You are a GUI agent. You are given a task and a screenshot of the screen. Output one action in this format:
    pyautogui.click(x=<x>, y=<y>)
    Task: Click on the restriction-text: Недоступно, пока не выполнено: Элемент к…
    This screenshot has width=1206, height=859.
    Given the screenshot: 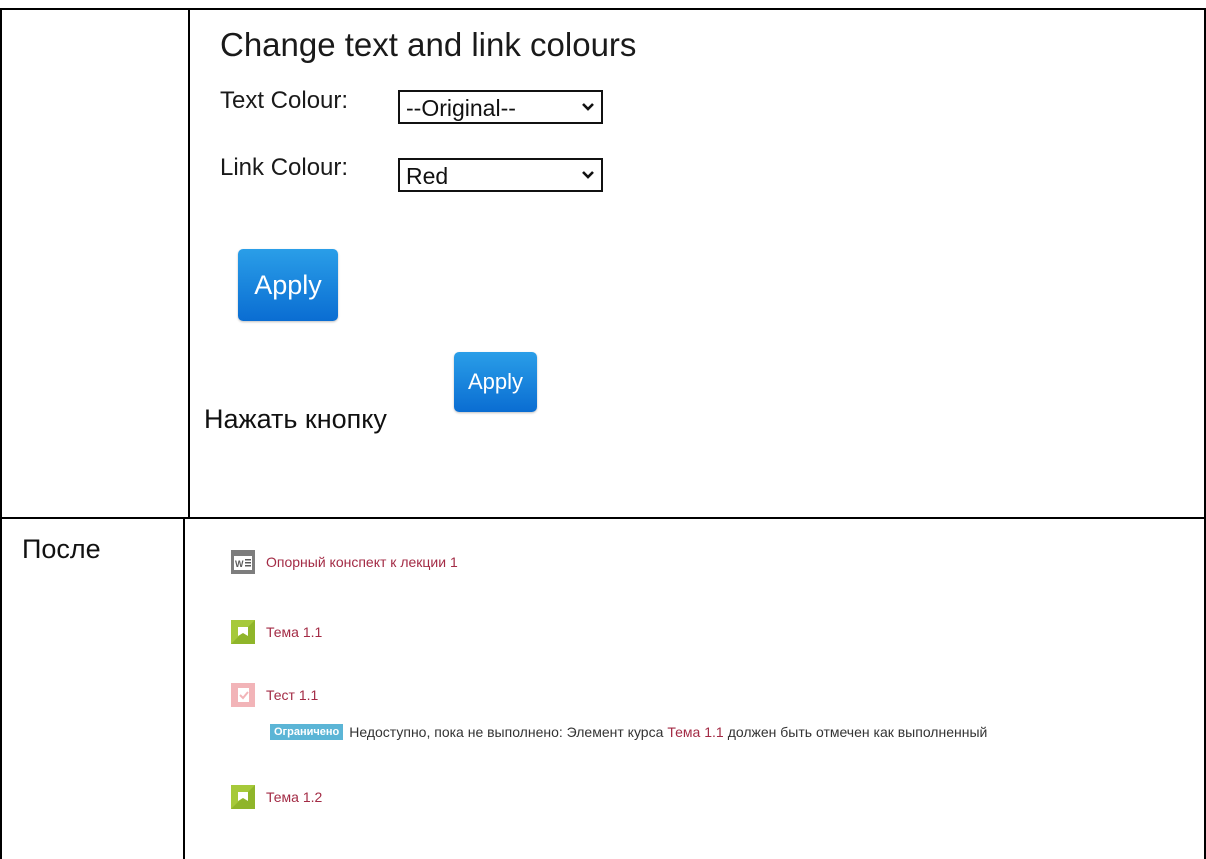 What is the action you would take?
    pyautogui.click(x=506, y=732)
    